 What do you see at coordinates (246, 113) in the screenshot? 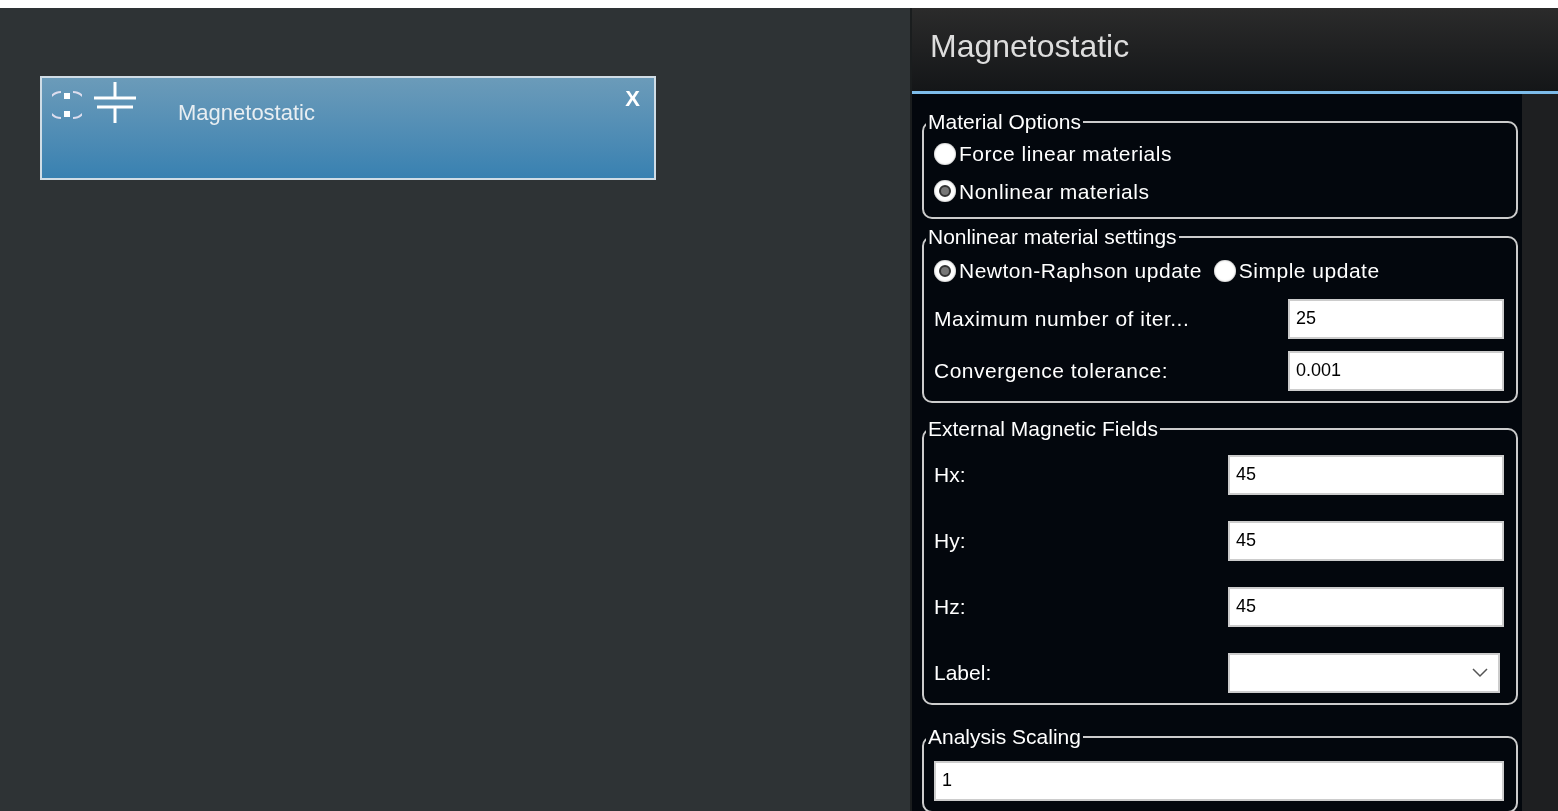
I see `node-title: Magnetostatic` at bounding box center [246, 113].